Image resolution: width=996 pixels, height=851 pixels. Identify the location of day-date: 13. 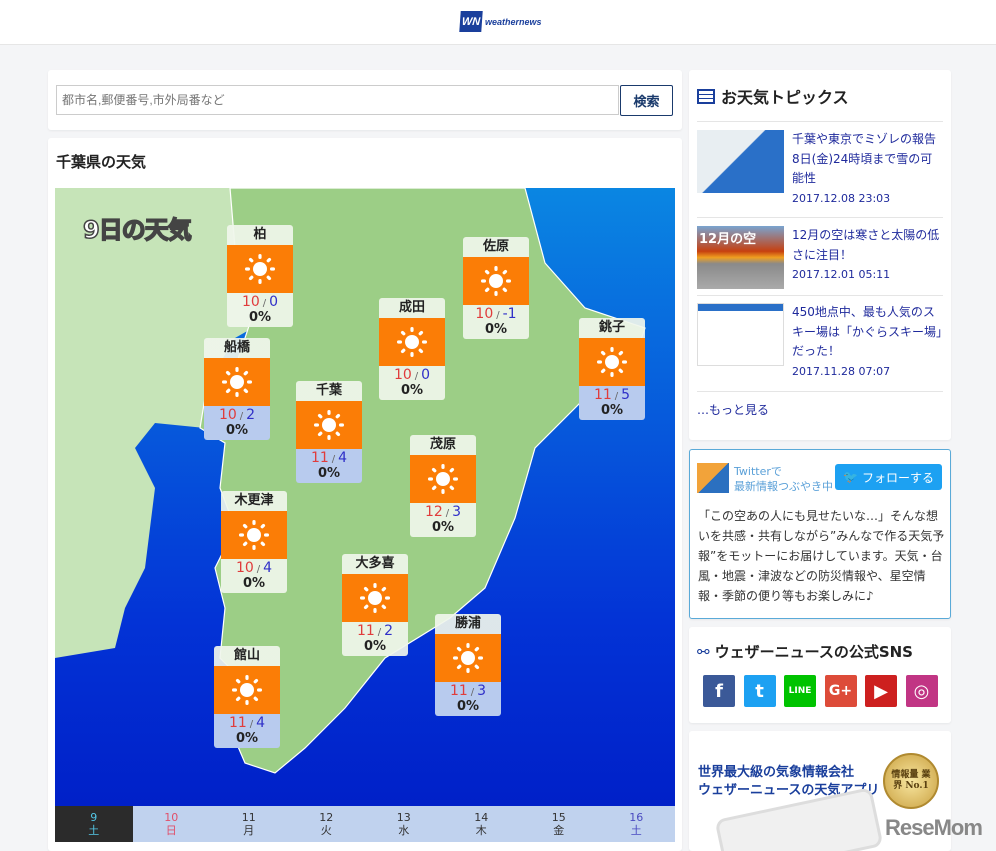
(403, 817).